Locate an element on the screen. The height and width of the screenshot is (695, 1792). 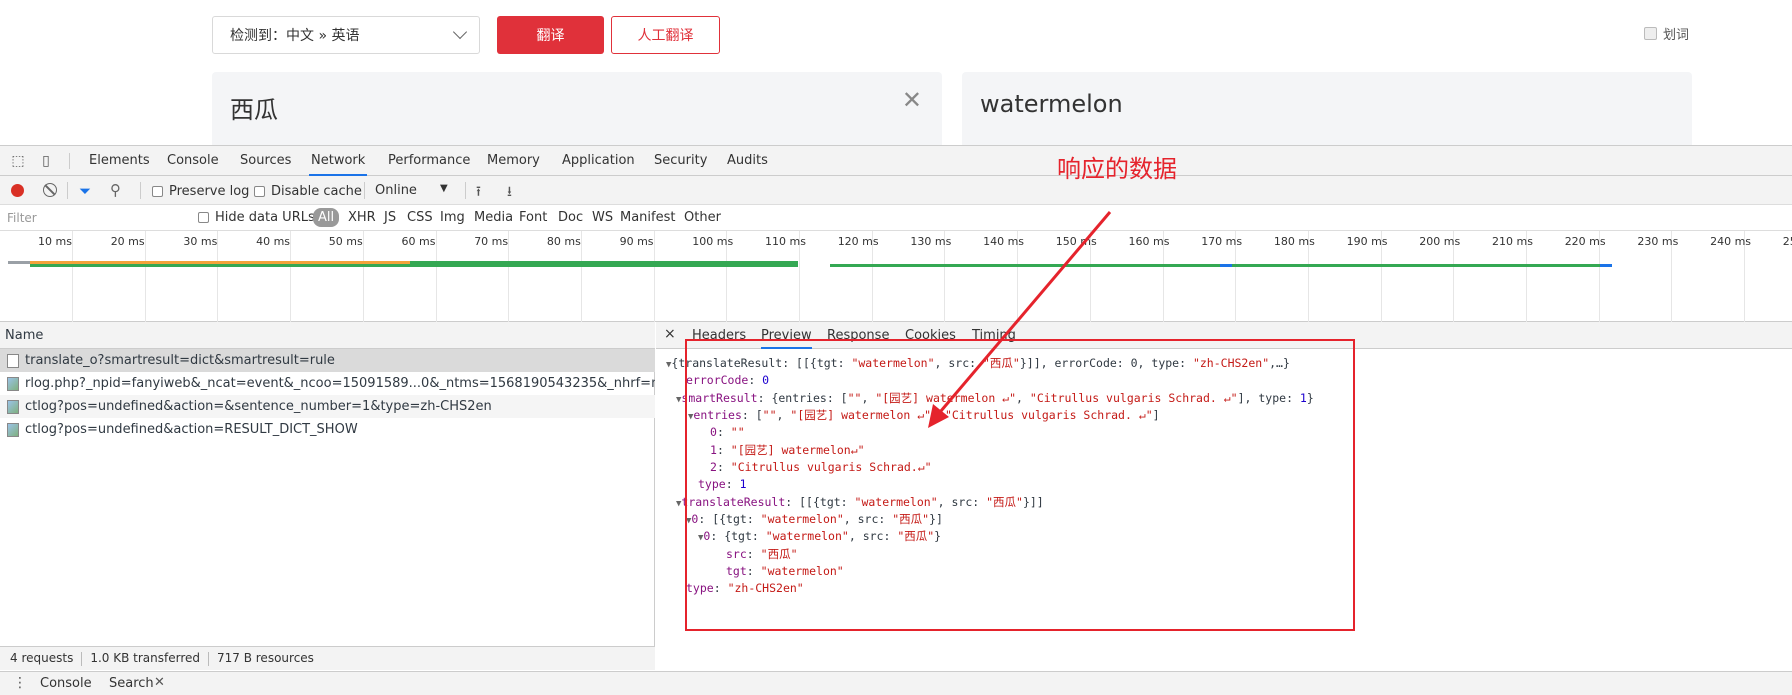
timeline-tick-label: 30 ms is located at coordinates (200, 241).